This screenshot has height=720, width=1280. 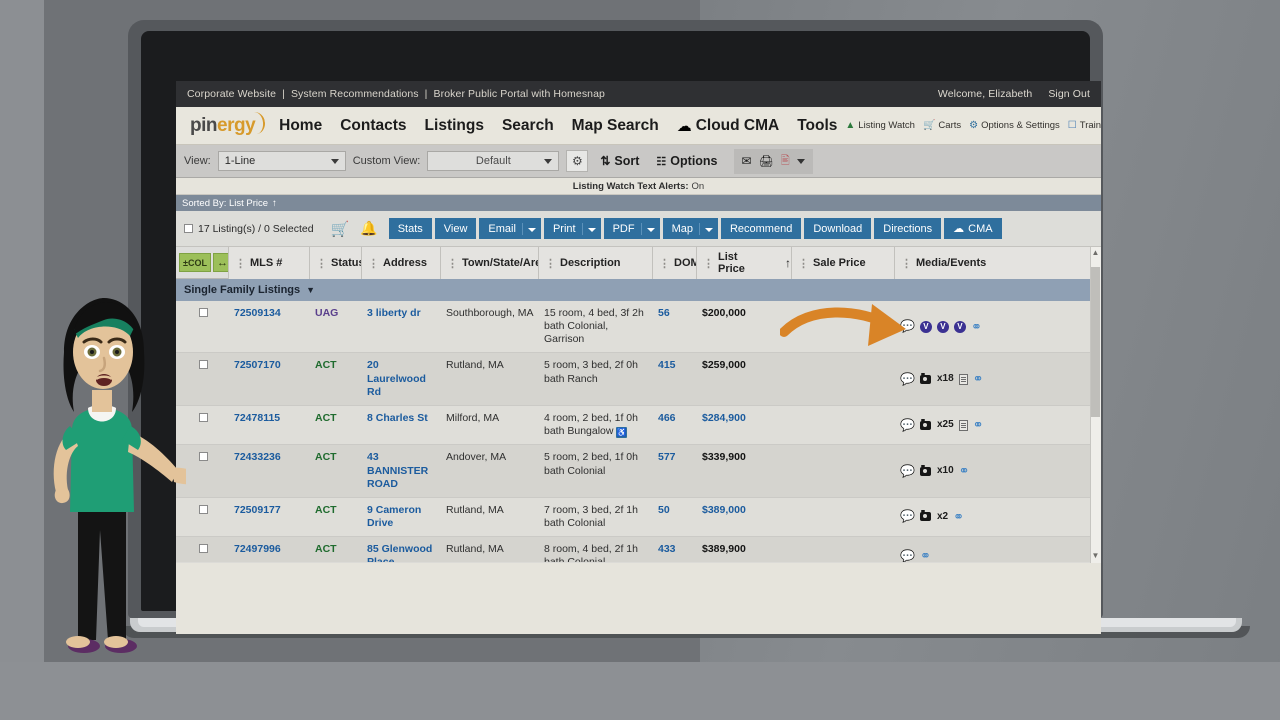 I want to click on sort-button: ⇅ Sort, so click(x=619, y=161).